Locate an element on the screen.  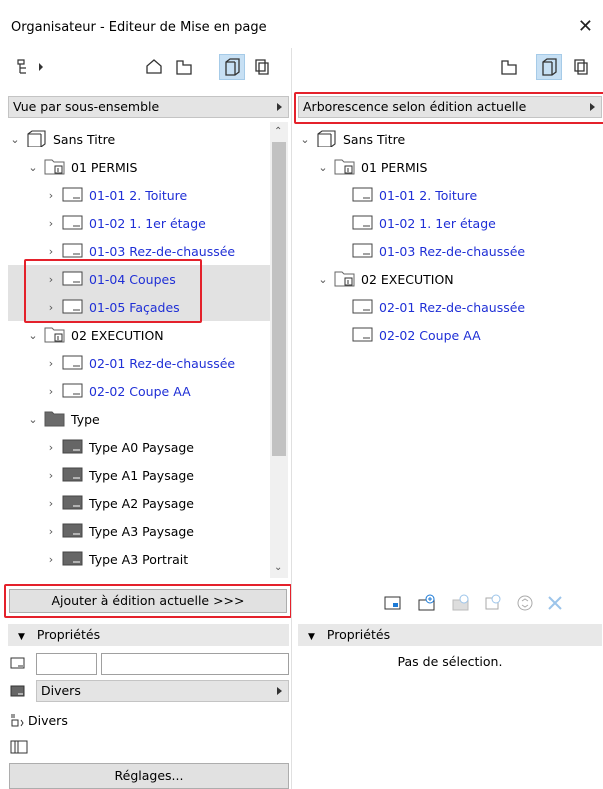
new-subset-icon is located at coordinates (426, 602).